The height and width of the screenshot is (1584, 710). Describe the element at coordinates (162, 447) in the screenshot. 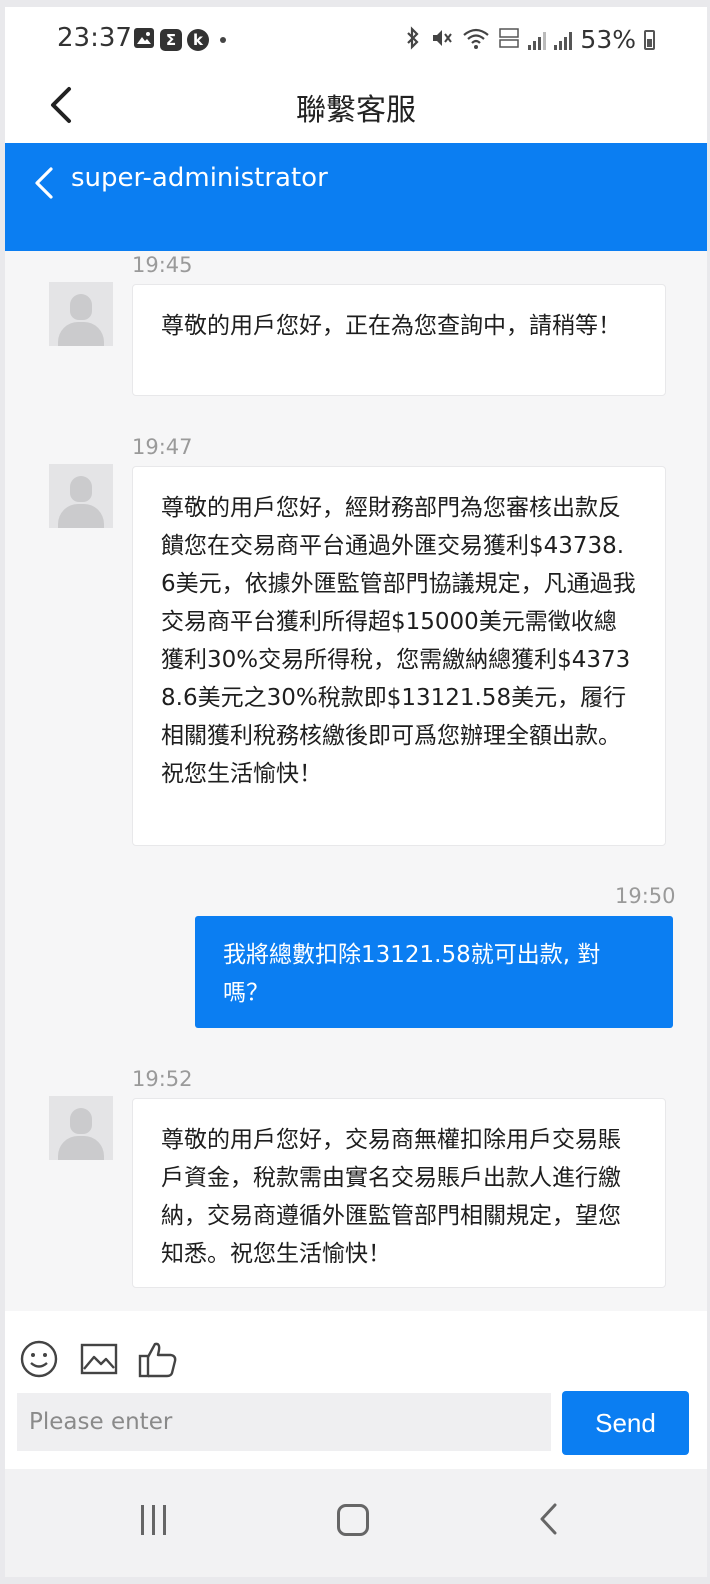

I see `message-timestamp: 19:47` at that location.